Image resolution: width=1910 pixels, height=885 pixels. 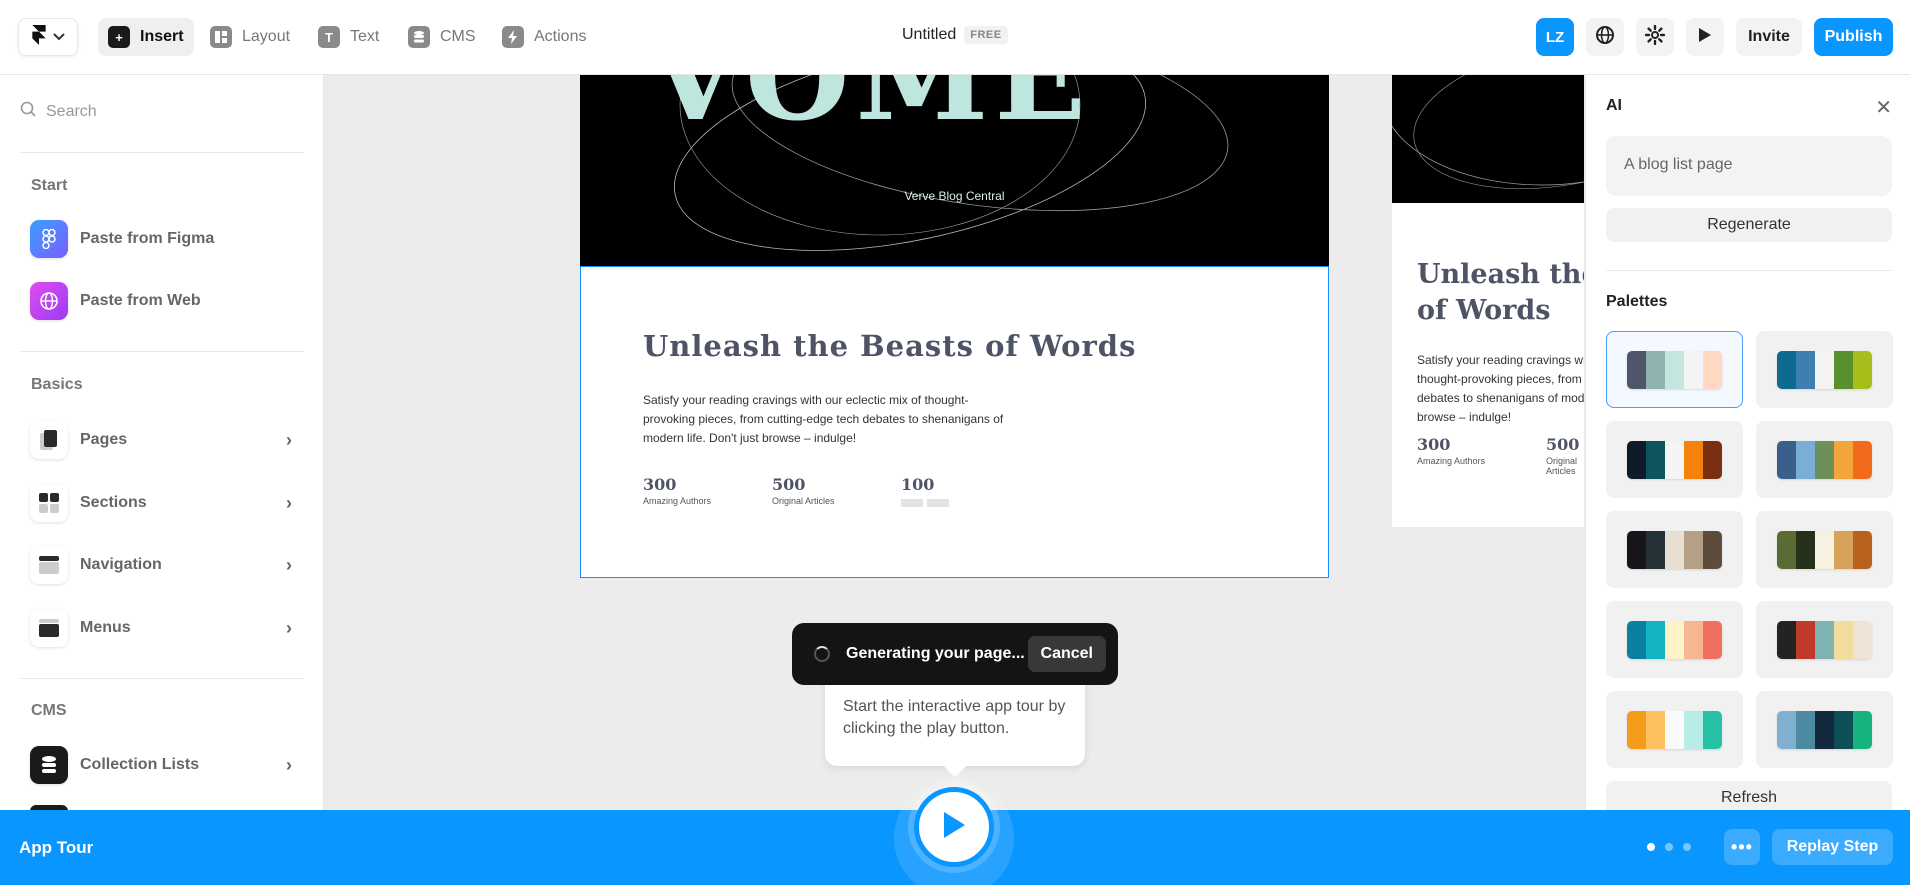 What do you see at coordinates (48, 37) in the screenshot?
I see `app-menu-button` at bounding box center [48, 37].